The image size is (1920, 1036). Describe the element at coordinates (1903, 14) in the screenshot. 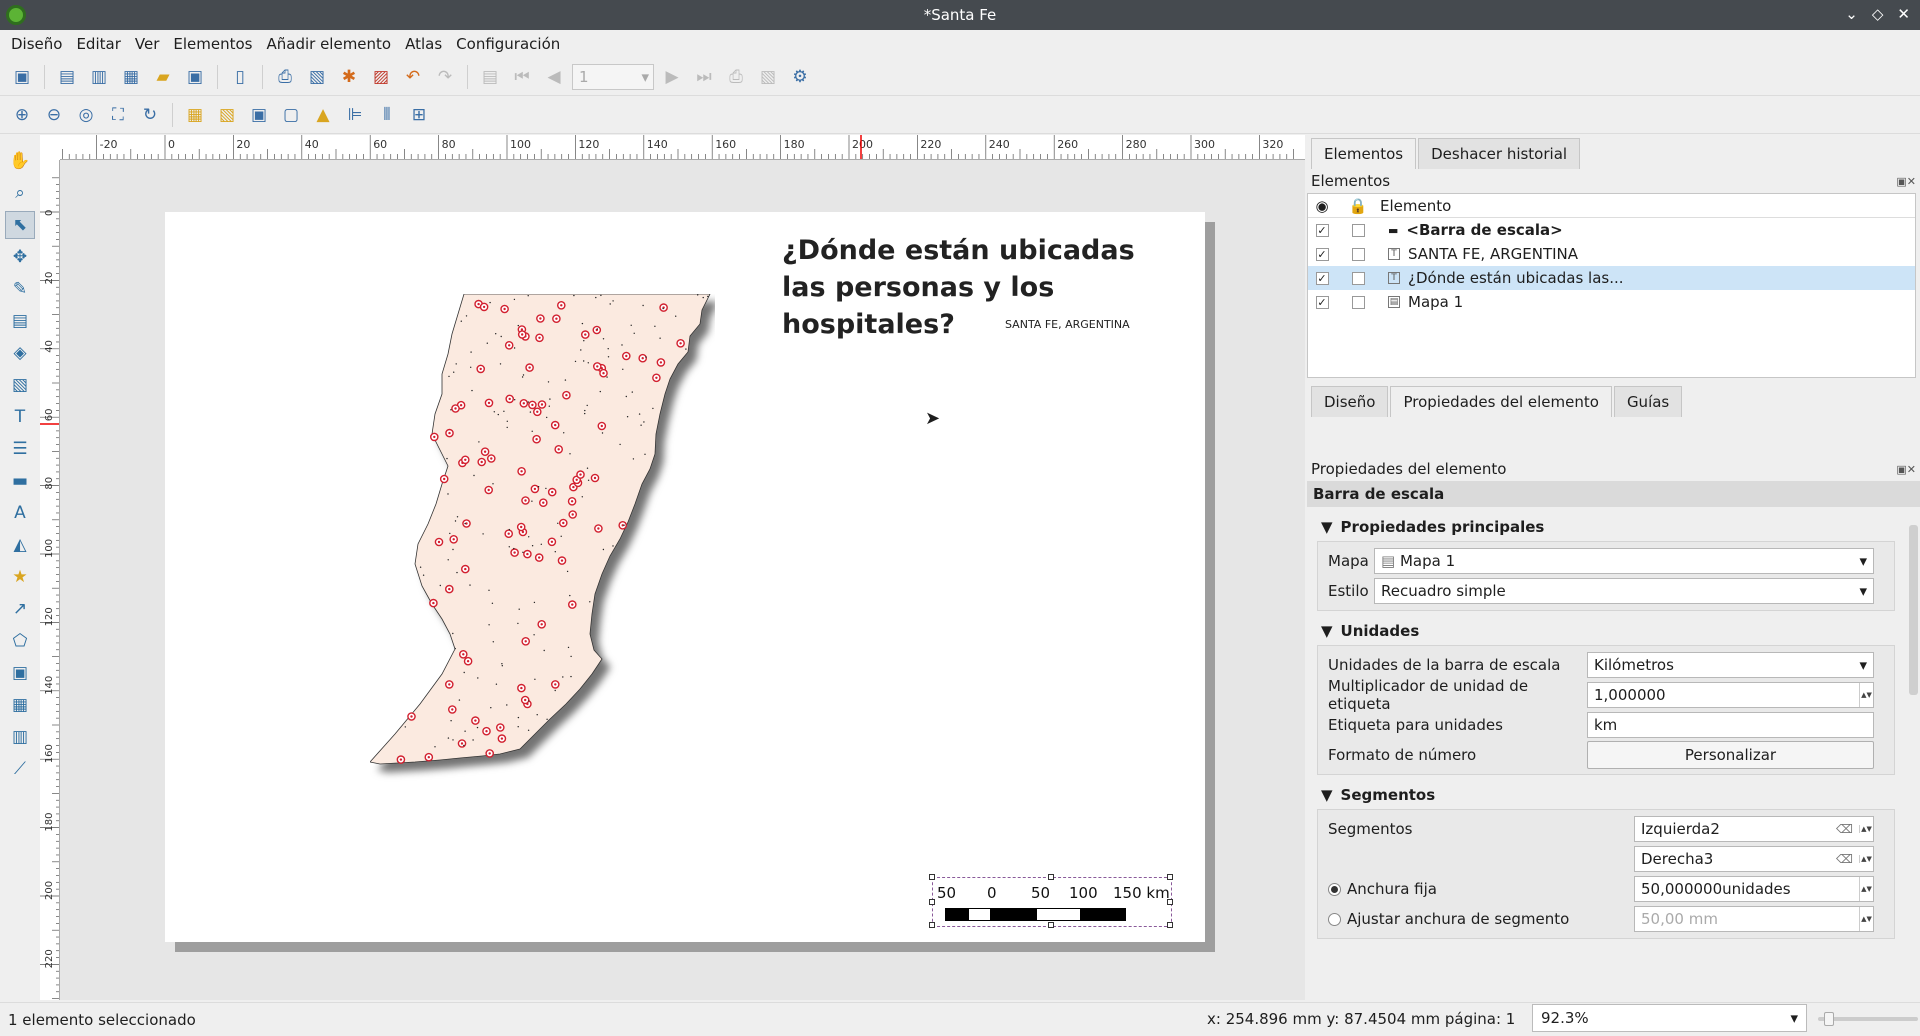

I see `close-icon: ✕` at that location.